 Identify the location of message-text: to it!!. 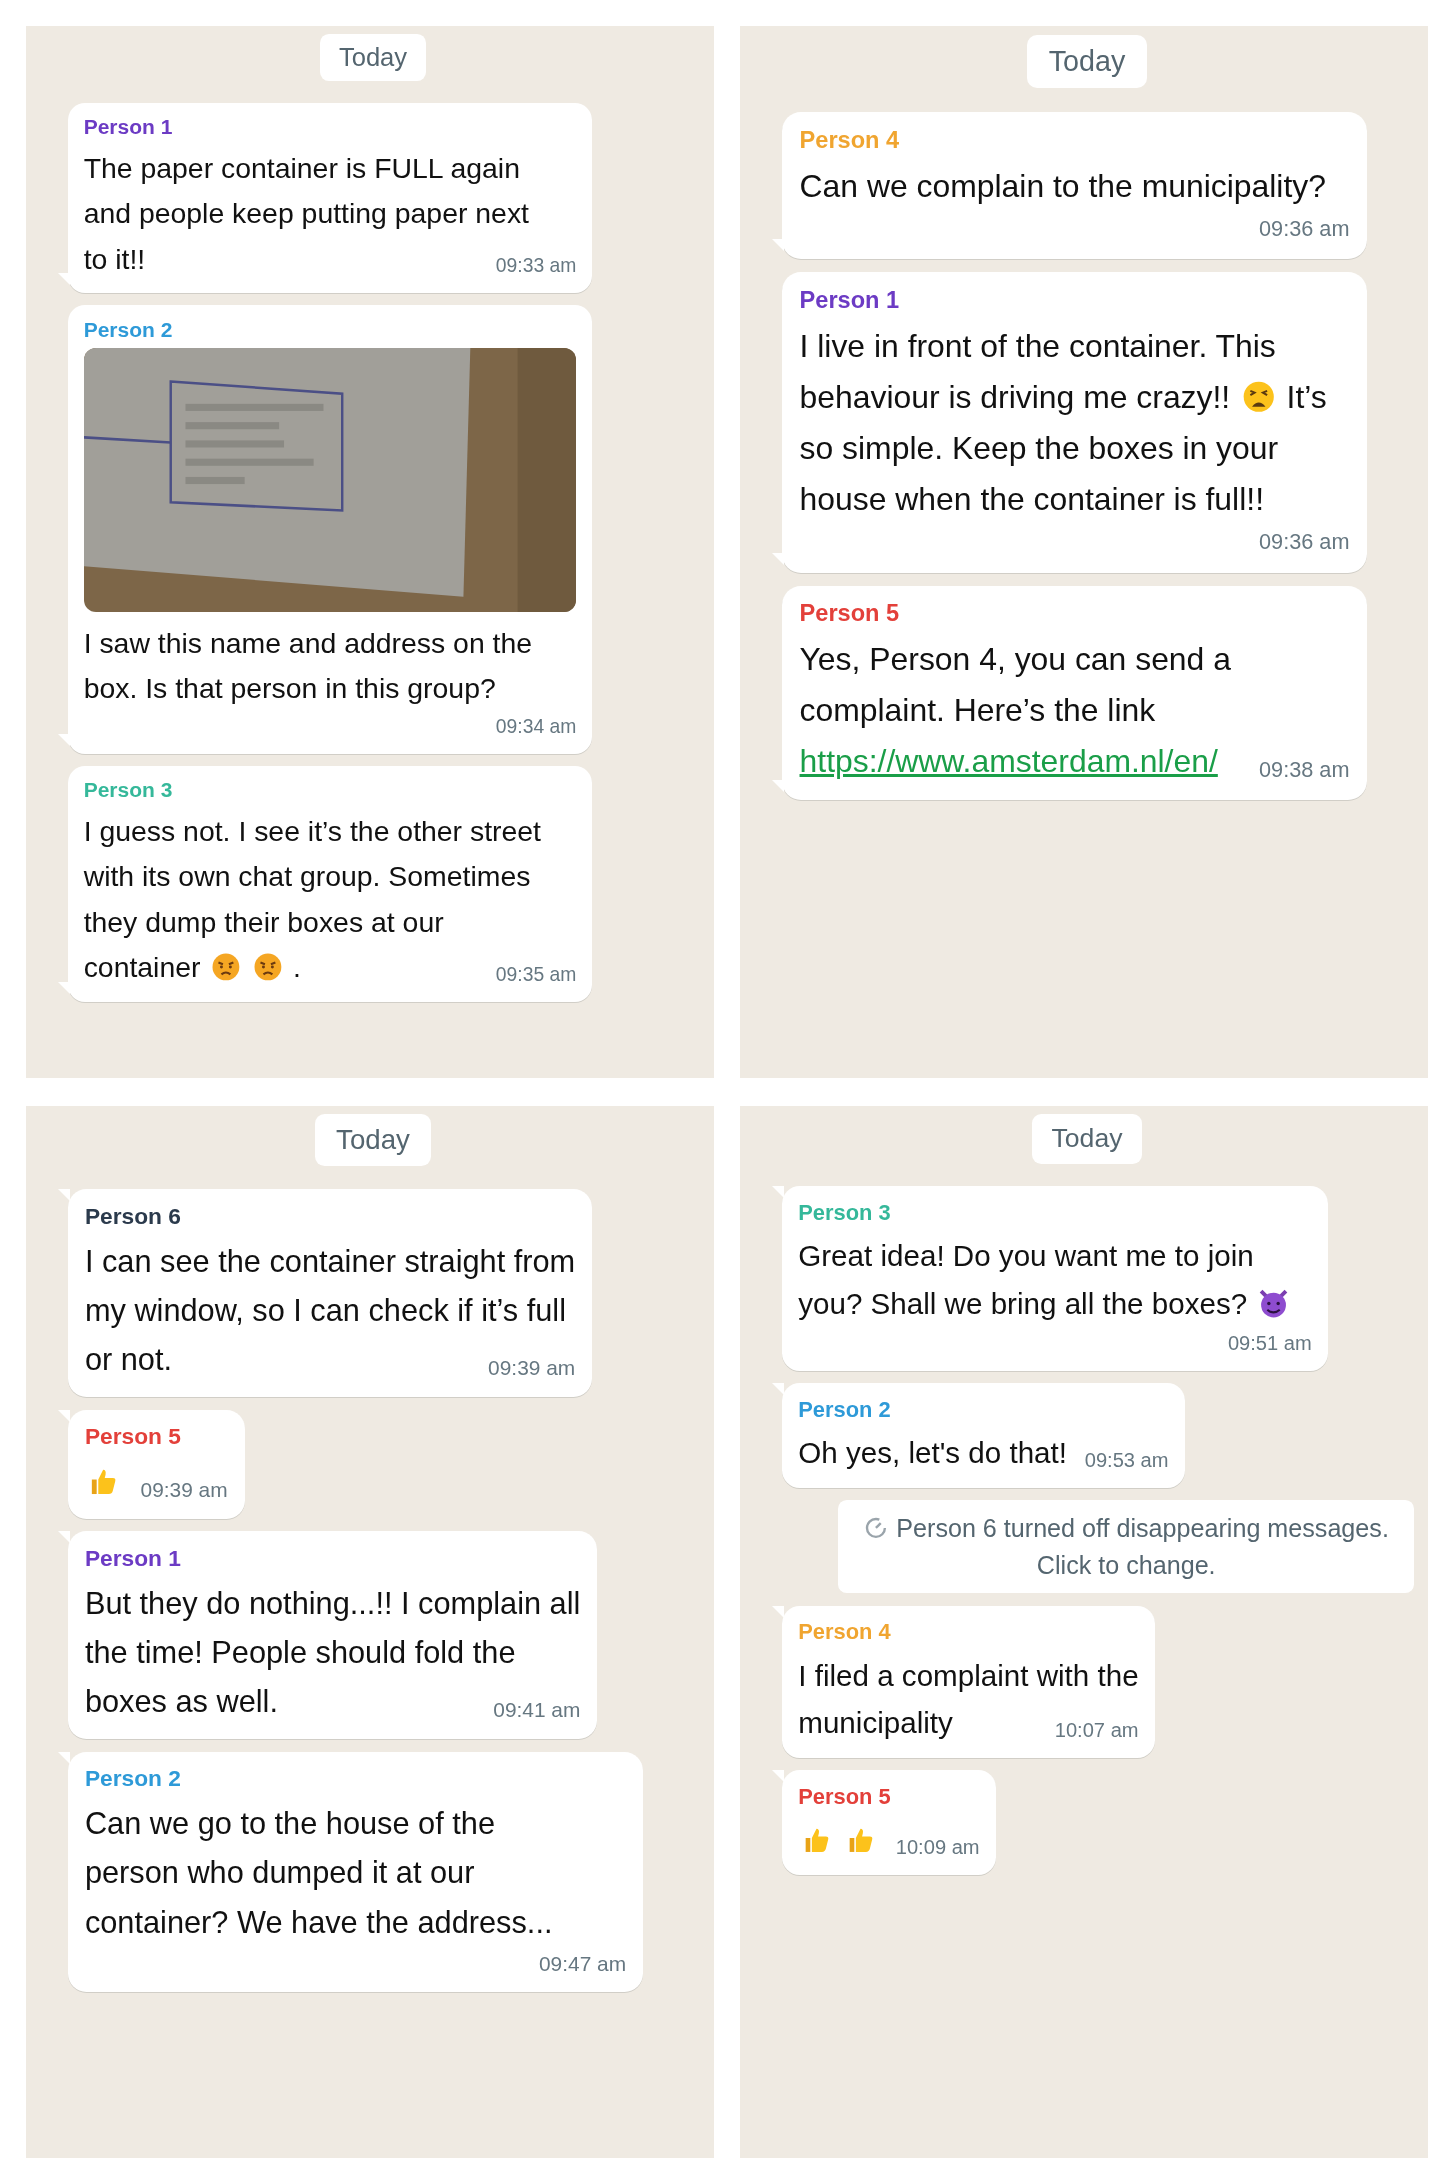
(114, 258).